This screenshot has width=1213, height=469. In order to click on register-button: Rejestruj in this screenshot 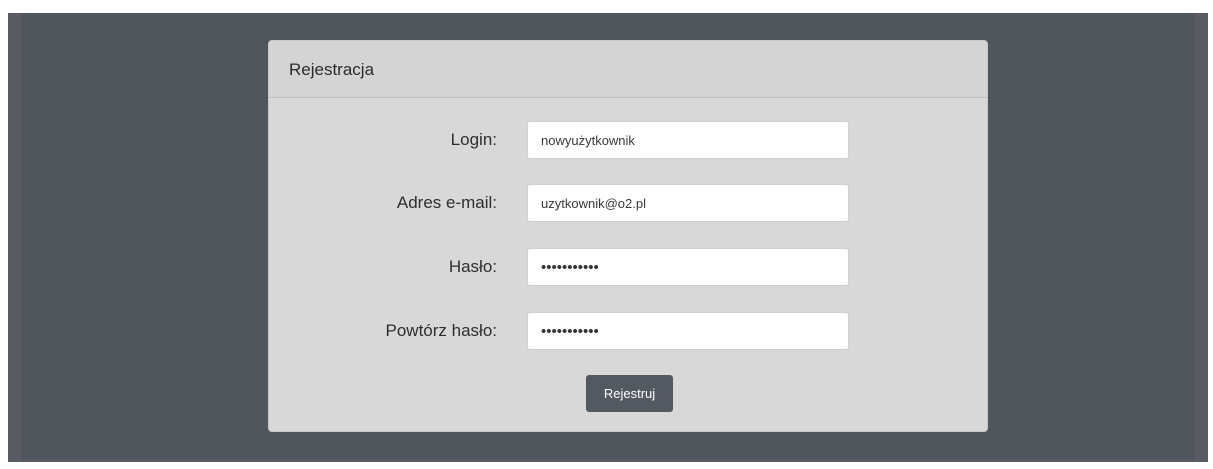, I will do `click(629, 393)`.